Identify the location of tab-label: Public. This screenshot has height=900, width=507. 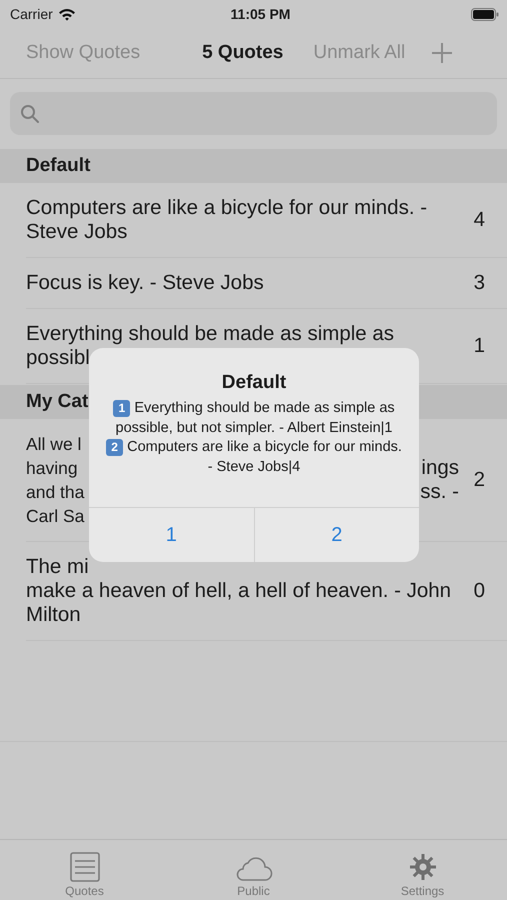
(253, 891).